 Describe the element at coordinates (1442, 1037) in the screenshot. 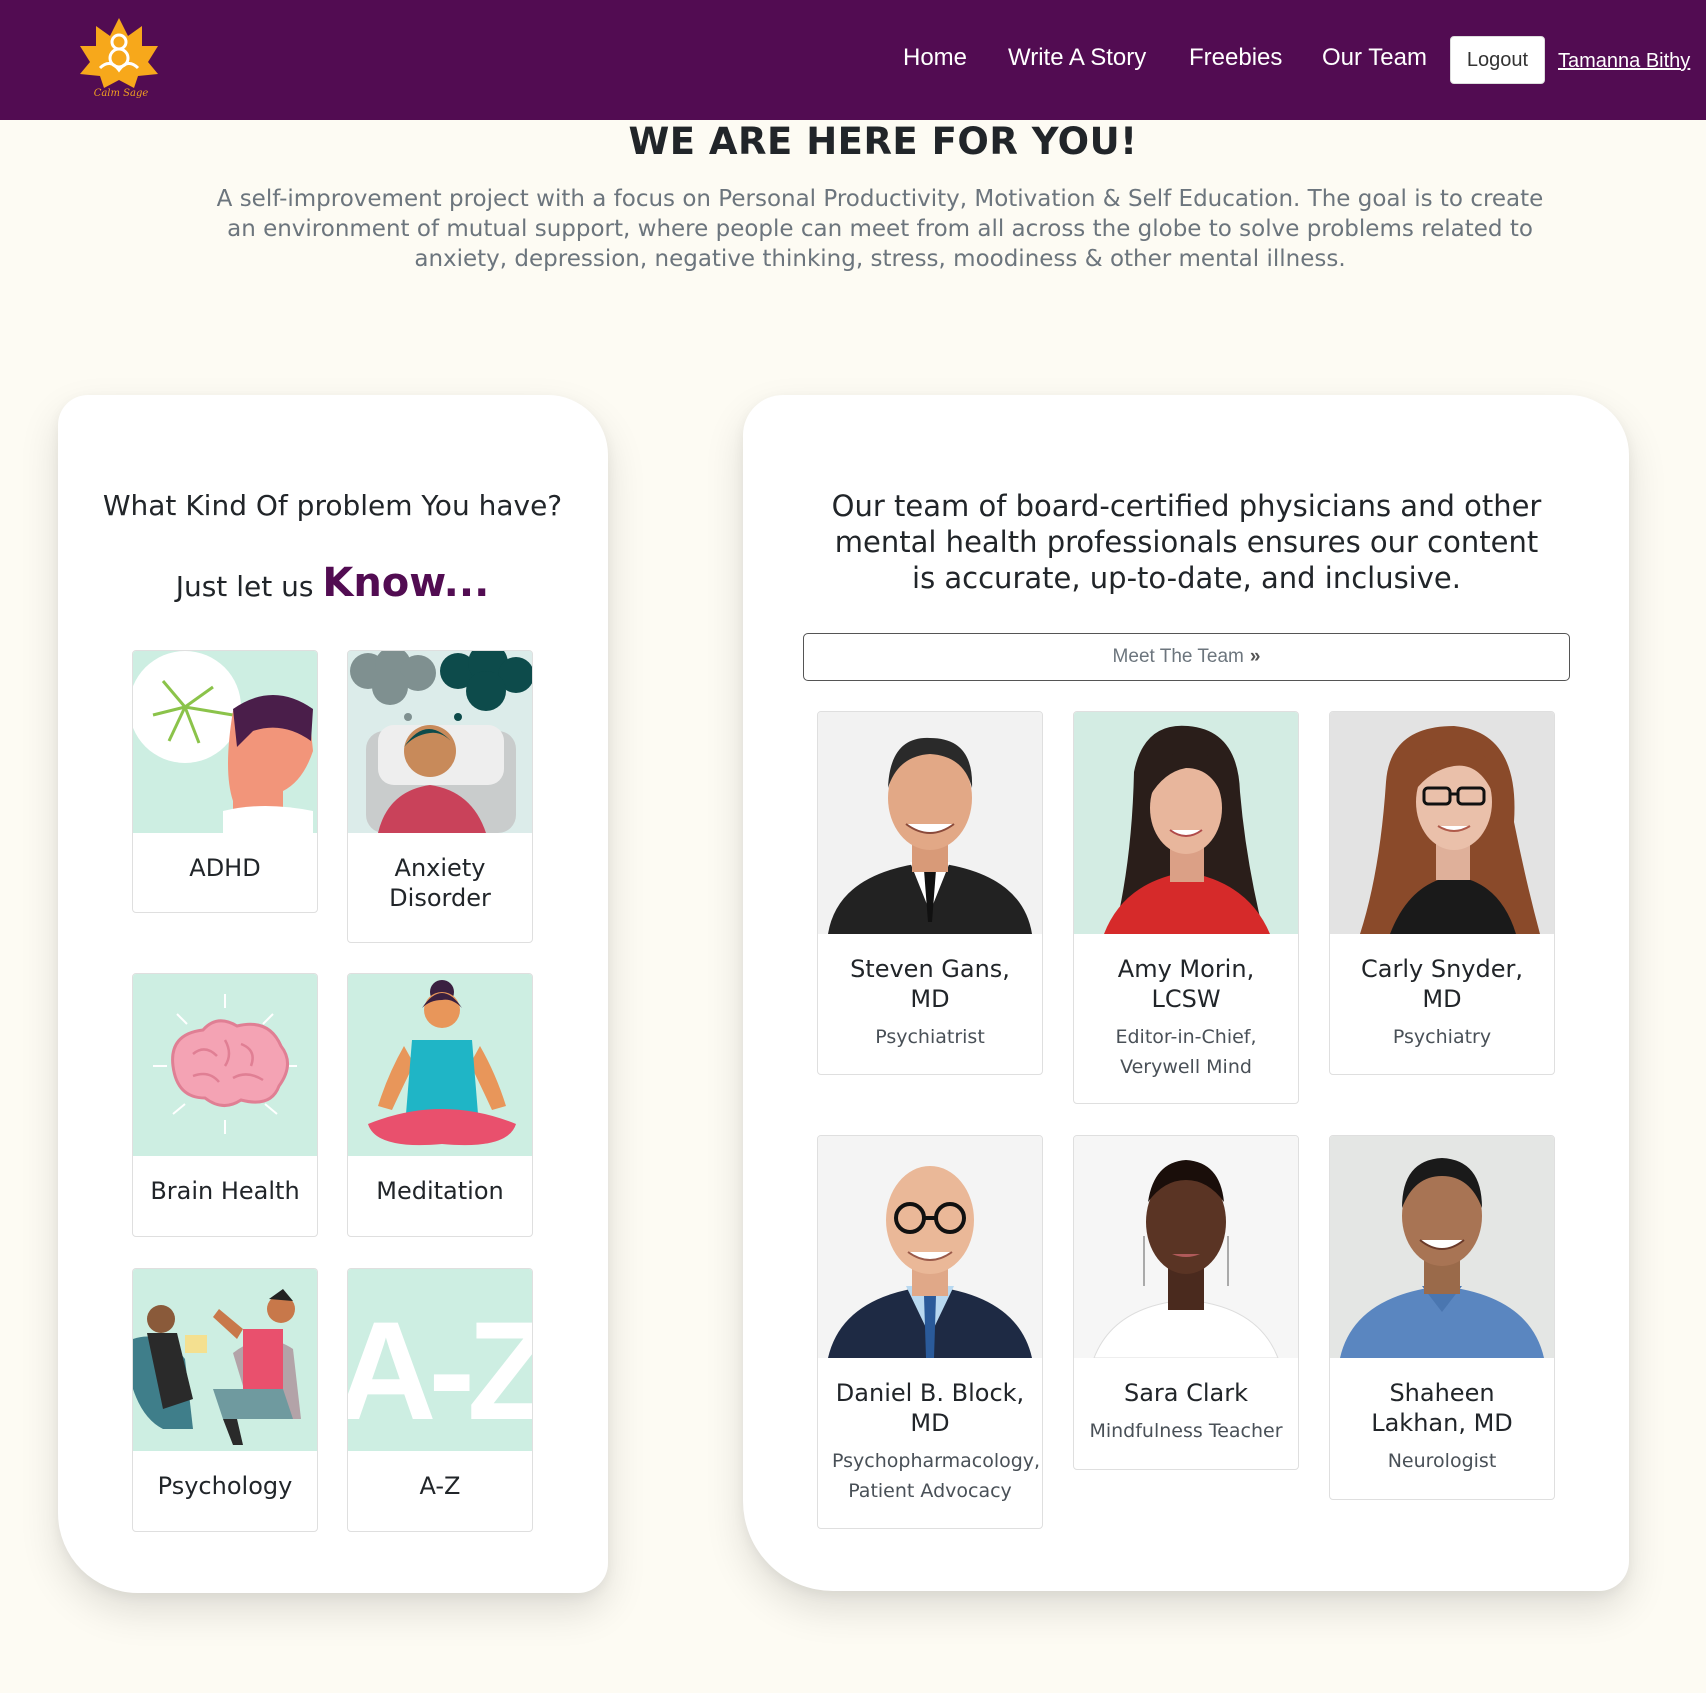

I see `member-role: Psychiatry` at that location.